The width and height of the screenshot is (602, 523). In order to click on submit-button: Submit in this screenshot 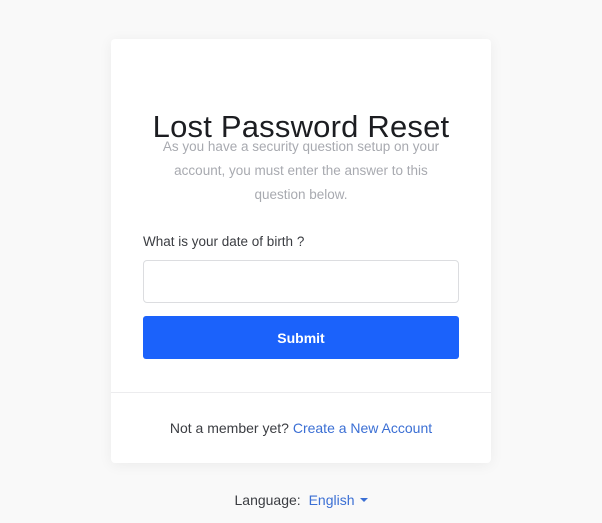, I will do `click(301, 337)`.